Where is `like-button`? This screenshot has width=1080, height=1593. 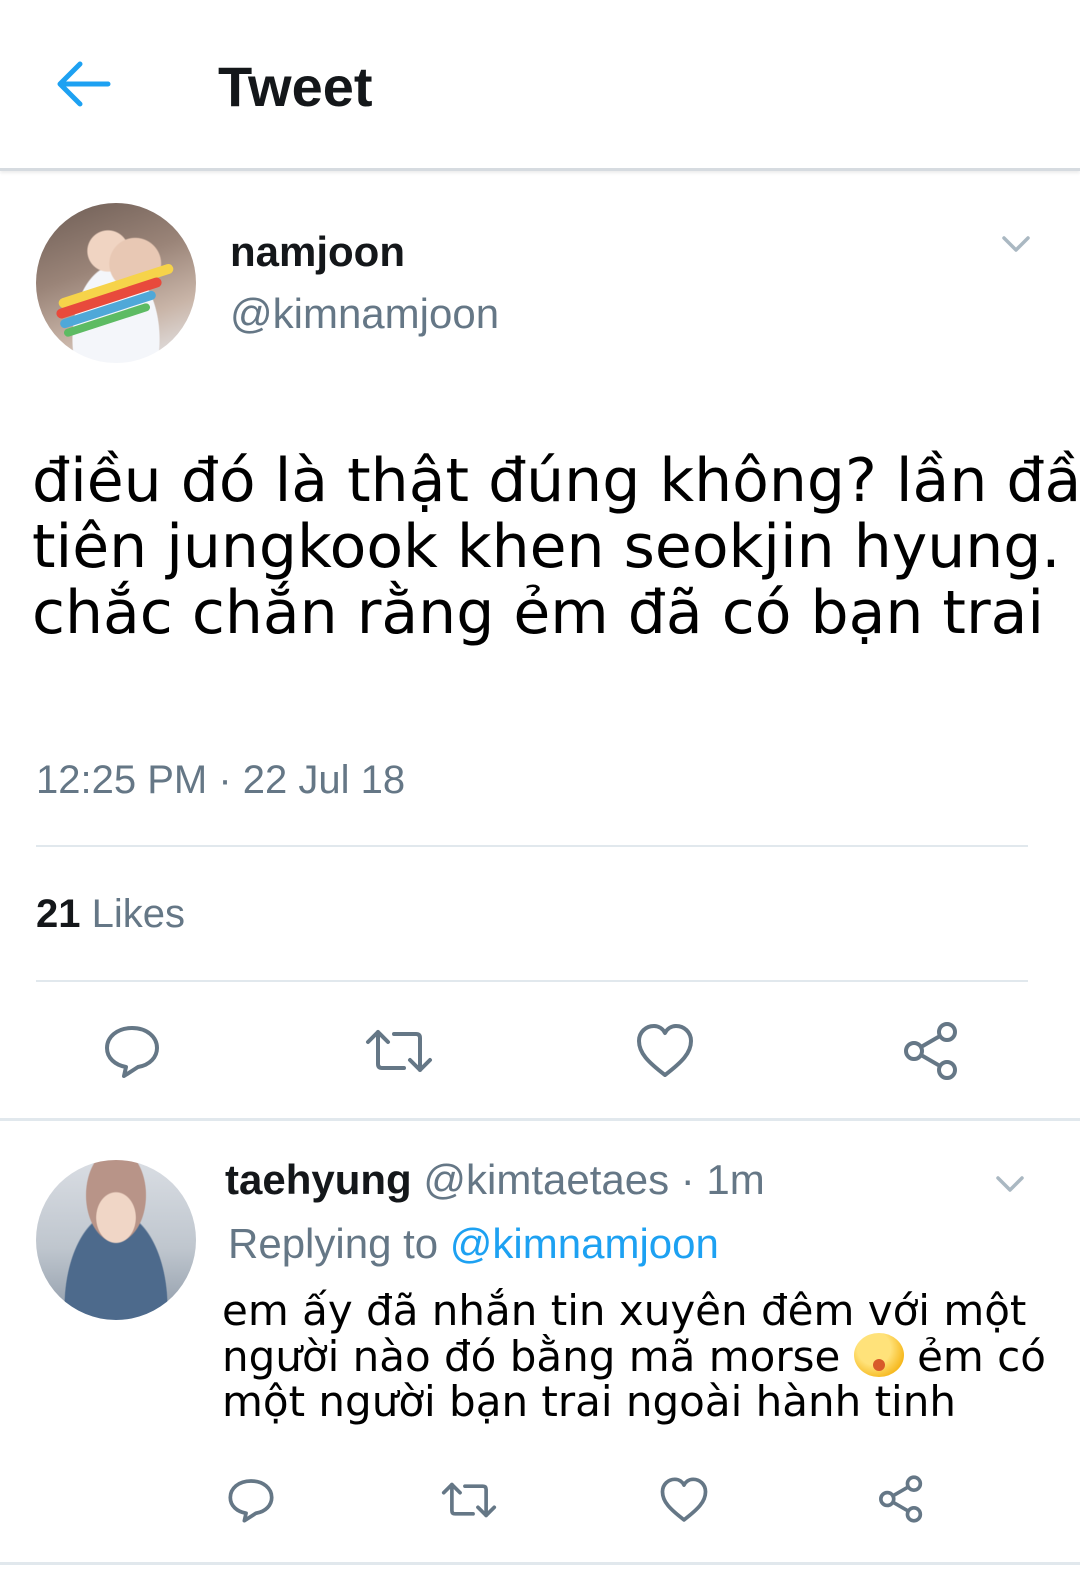 like-button is located at coordinates (665, 1053).